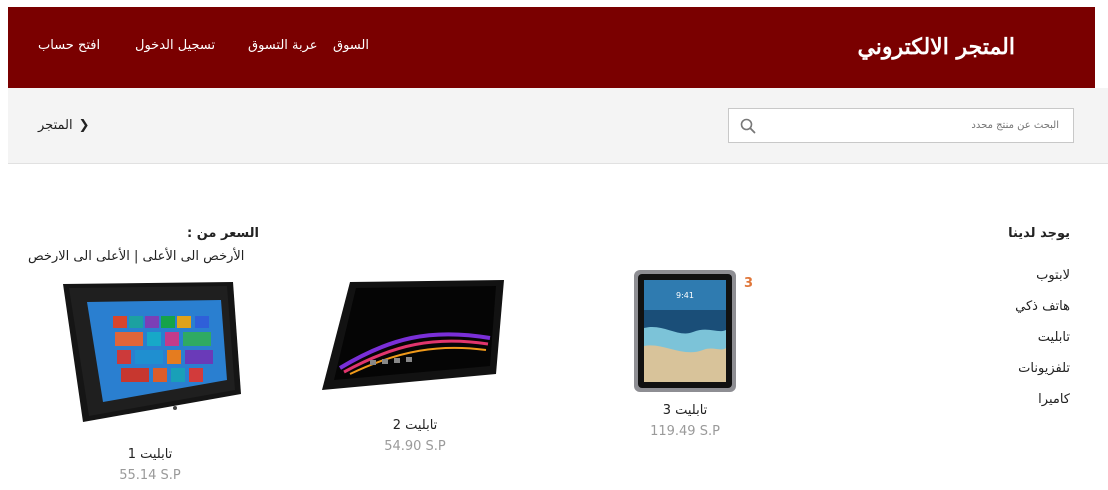 This screenshot has width=1108, height=490. Describe the element at coordinates (685, 295) in the screenshot. I see `svg-text: 9:41` at that location.